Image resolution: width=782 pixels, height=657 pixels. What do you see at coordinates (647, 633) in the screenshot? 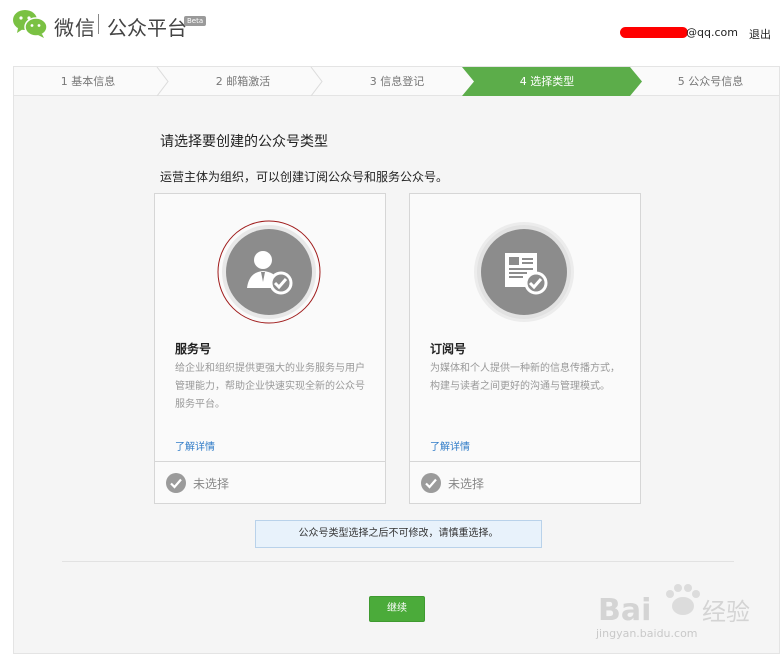
I see `watermark-url: jingyan.baidu.com` at bounding box center [647, 633].